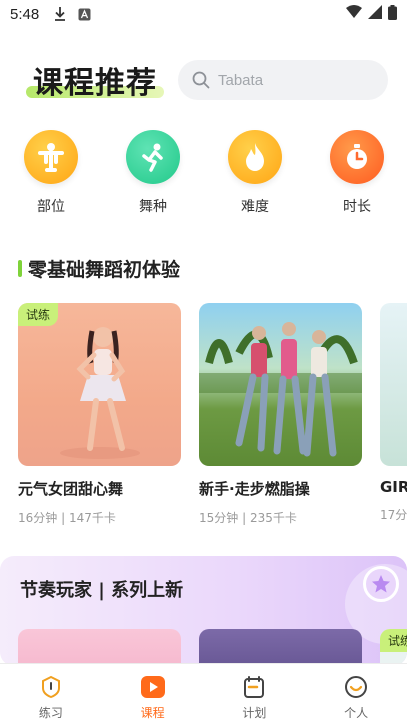  I want to click on course-title: GIRL, so click(393, 487).